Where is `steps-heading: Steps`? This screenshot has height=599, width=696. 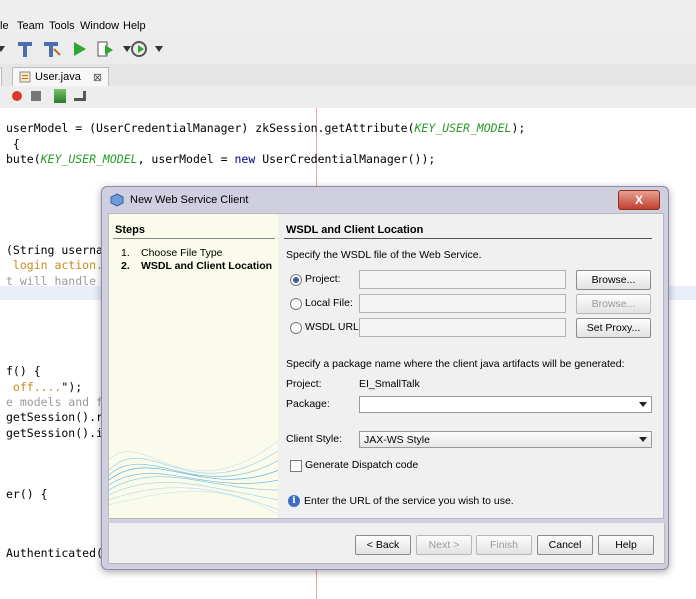
steps-heading: Steps is located at coordinates (130, 230).